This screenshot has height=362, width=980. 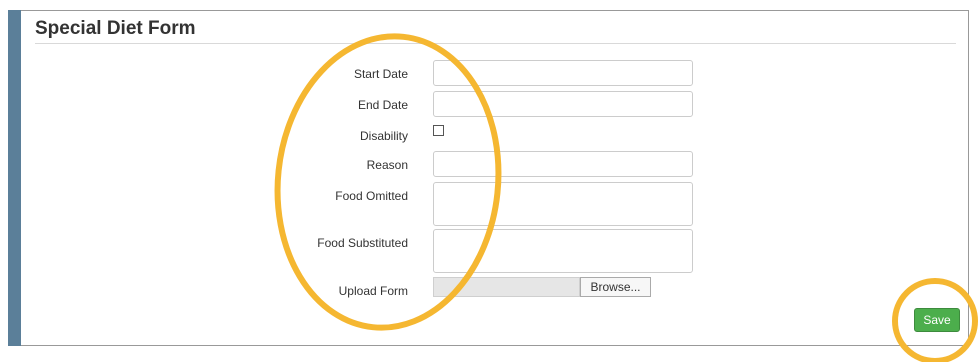 What do you see at coordinates (563, 104) in the screenshot?
I see `end-date-input` at bounding box center [563, 104].